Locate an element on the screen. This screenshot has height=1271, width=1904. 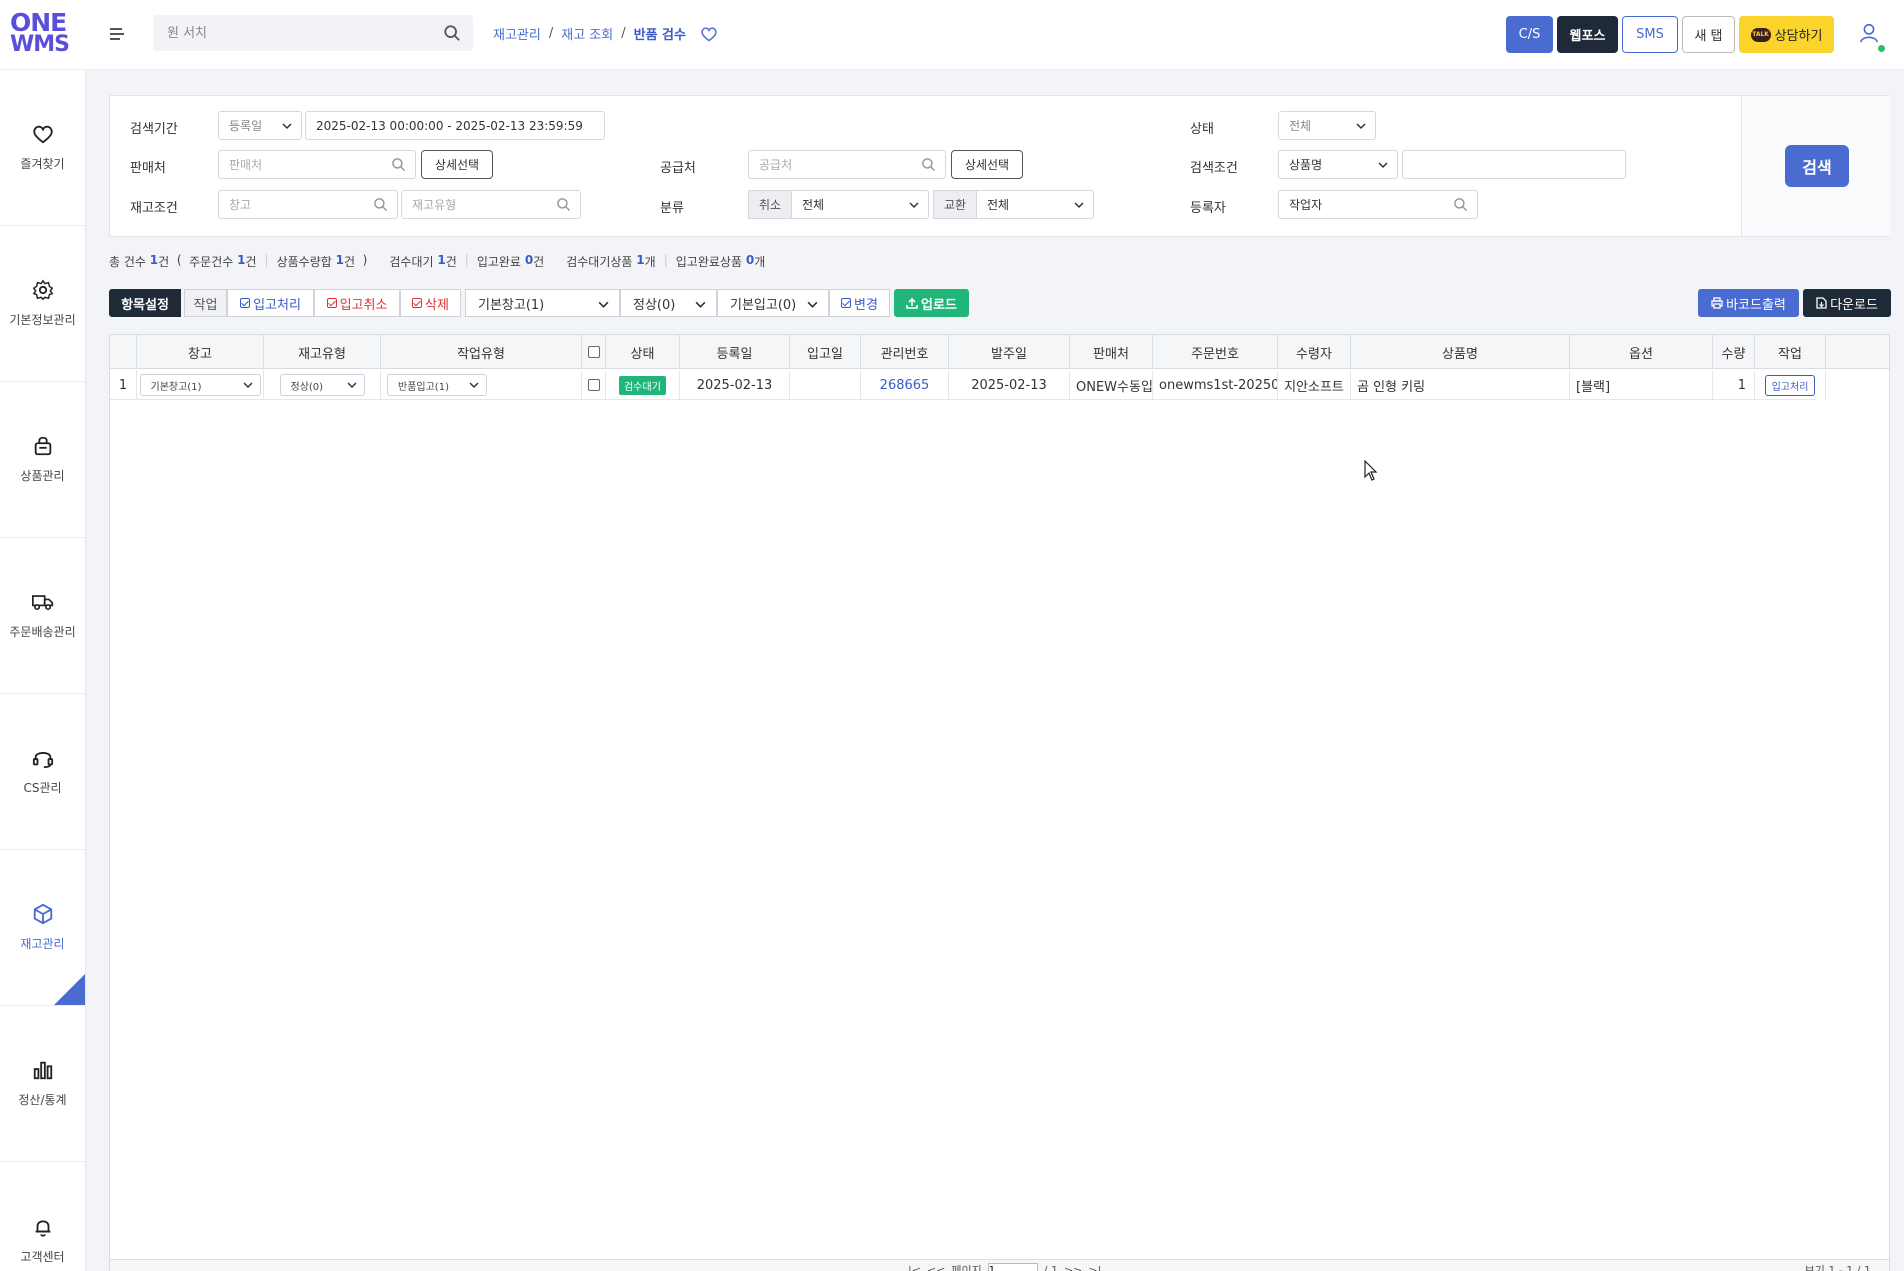
sidebar-item-products: 상품관리 is located at coordinates (42, 460).